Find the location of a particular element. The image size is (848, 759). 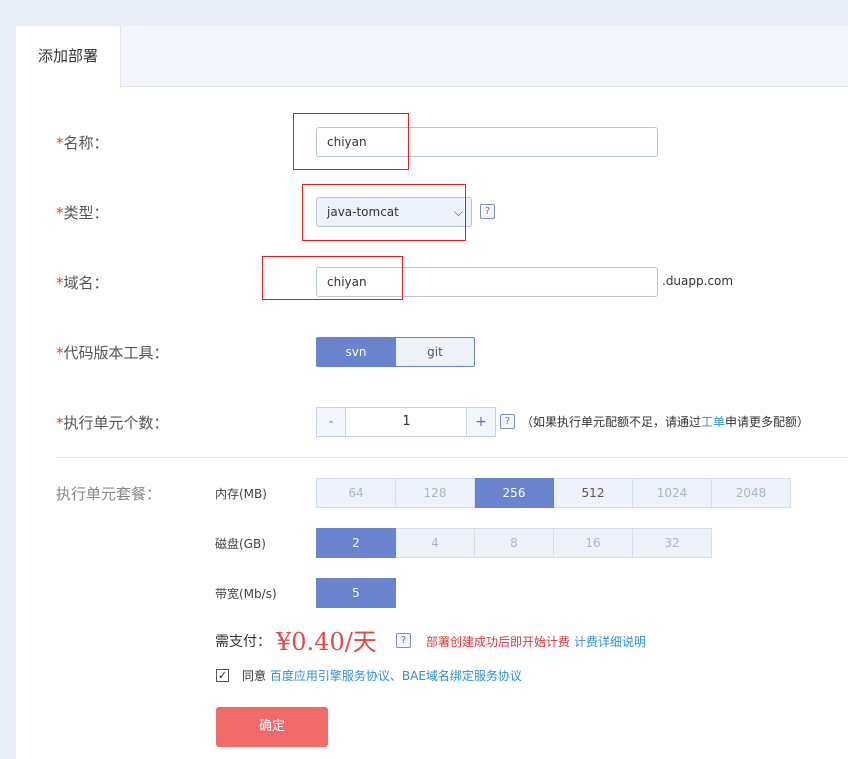

memory-option-1024: 1024 is located at coordinates (672, 493).